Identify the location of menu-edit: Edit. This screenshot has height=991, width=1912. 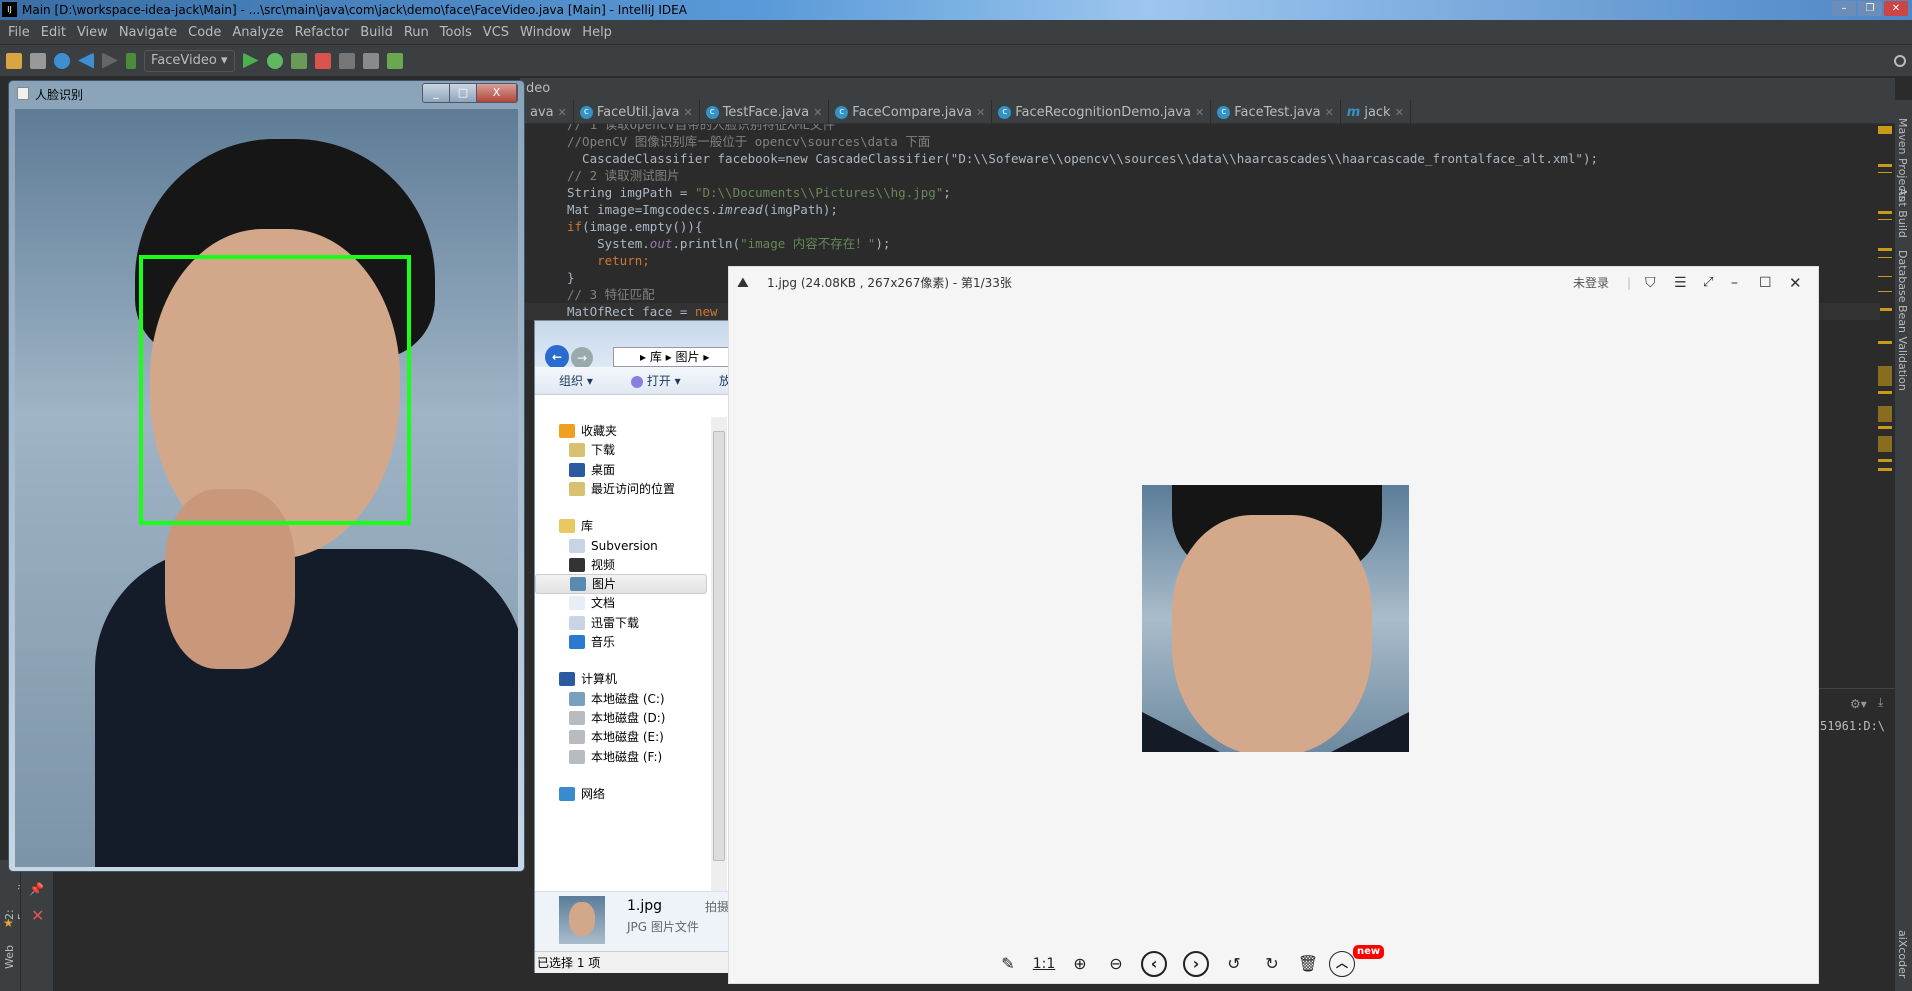
(55, 32).